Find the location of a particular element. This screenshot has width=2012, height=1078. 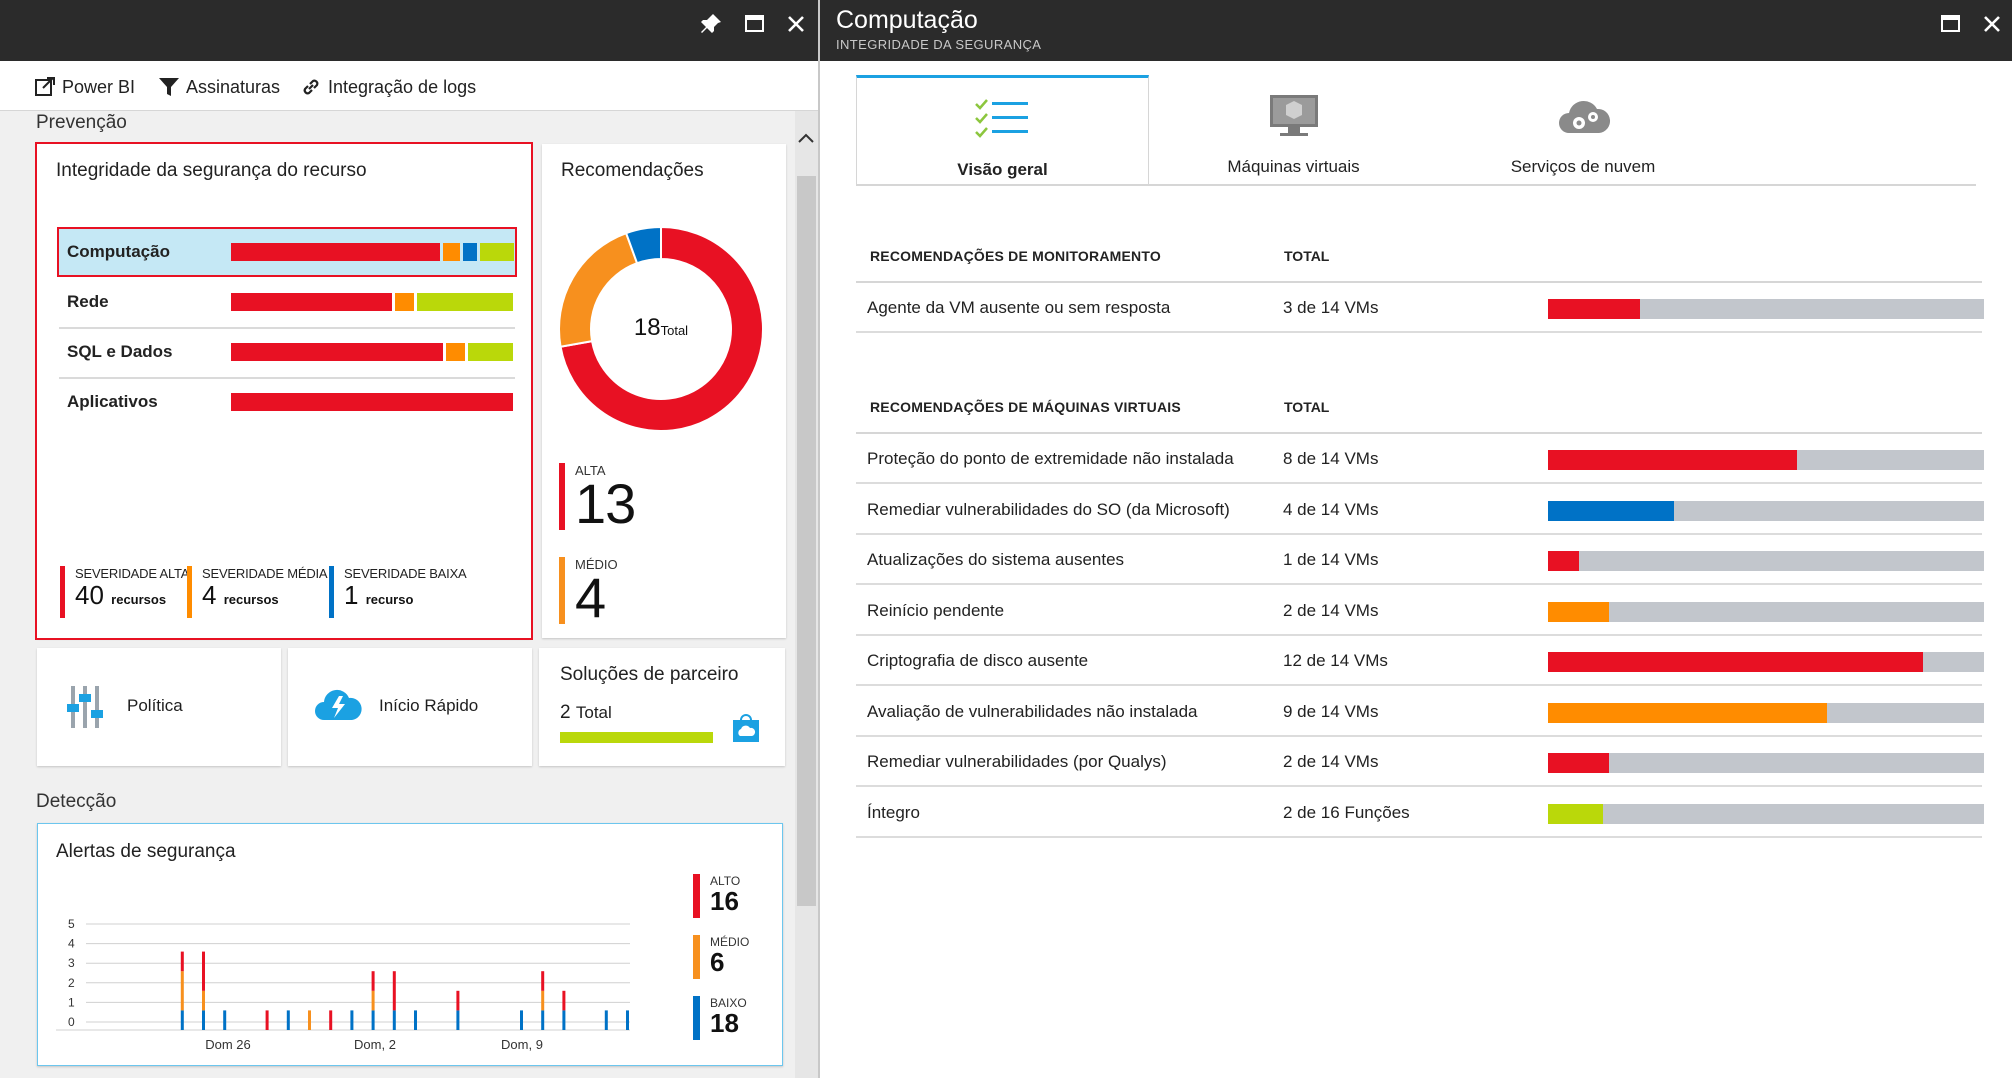

vm-recommendations-table-header: RECOMENDAÇÕES DE MÁQUINAS VIRTUAIS TOTAL is located at coordinates (1419, 409).